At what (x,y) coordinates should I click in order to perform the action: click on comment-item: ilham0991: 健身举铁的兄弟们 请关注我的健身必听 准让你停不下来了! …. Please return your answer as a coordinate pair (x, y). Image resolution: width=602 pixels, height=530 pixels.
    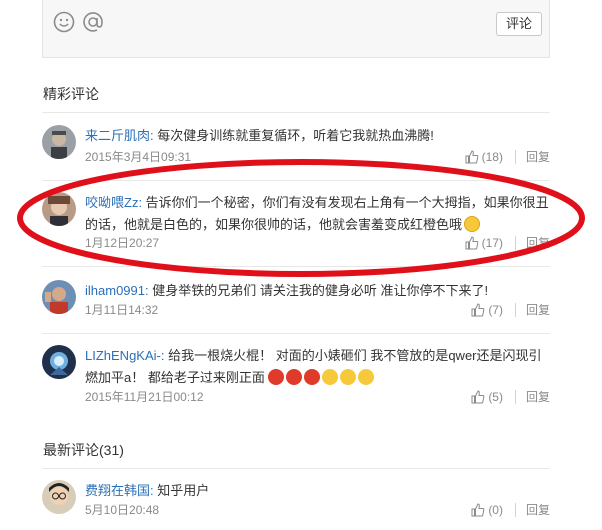
    Looking at the image, I should click on (296, 302).